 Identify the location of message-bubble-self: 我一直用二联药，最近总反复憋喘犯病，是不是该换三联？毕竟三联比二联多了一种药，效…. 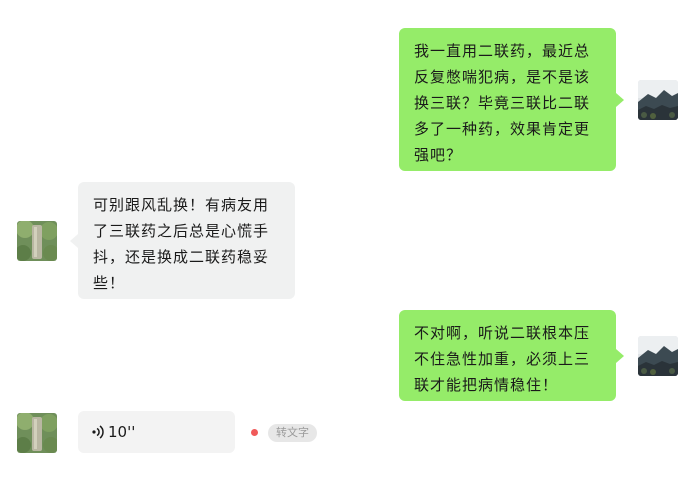
(507, 99).